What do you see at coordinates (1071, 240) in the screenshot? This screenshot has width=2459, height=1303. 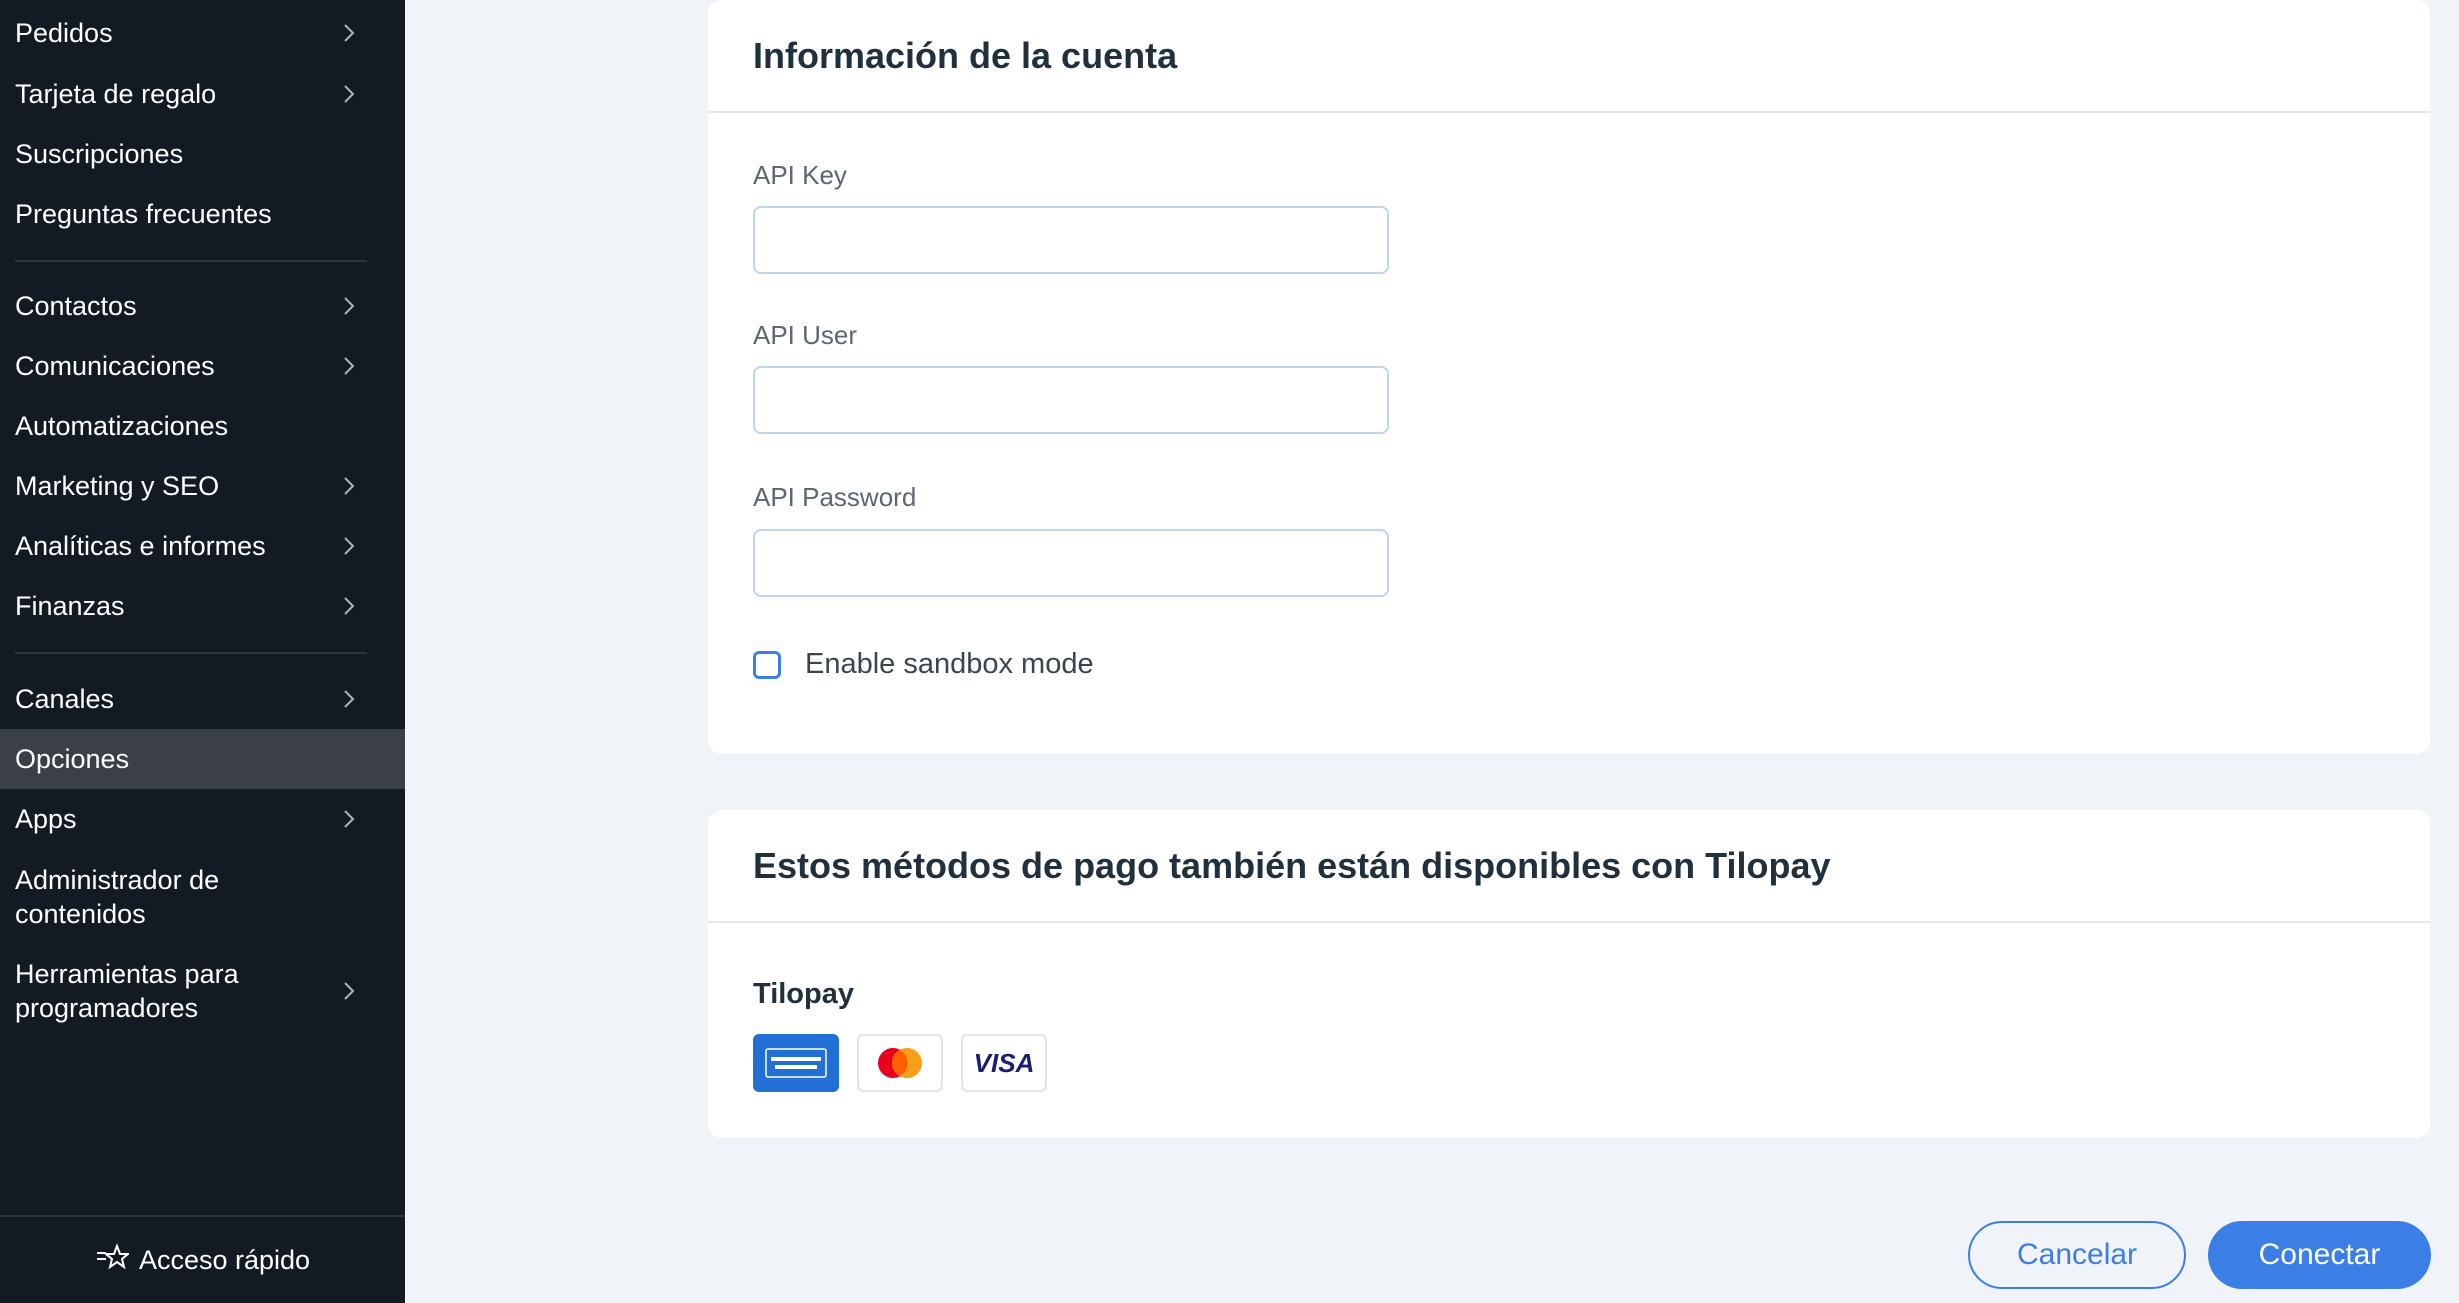 I see `api-key-input` at bounding box center [1071, 240].